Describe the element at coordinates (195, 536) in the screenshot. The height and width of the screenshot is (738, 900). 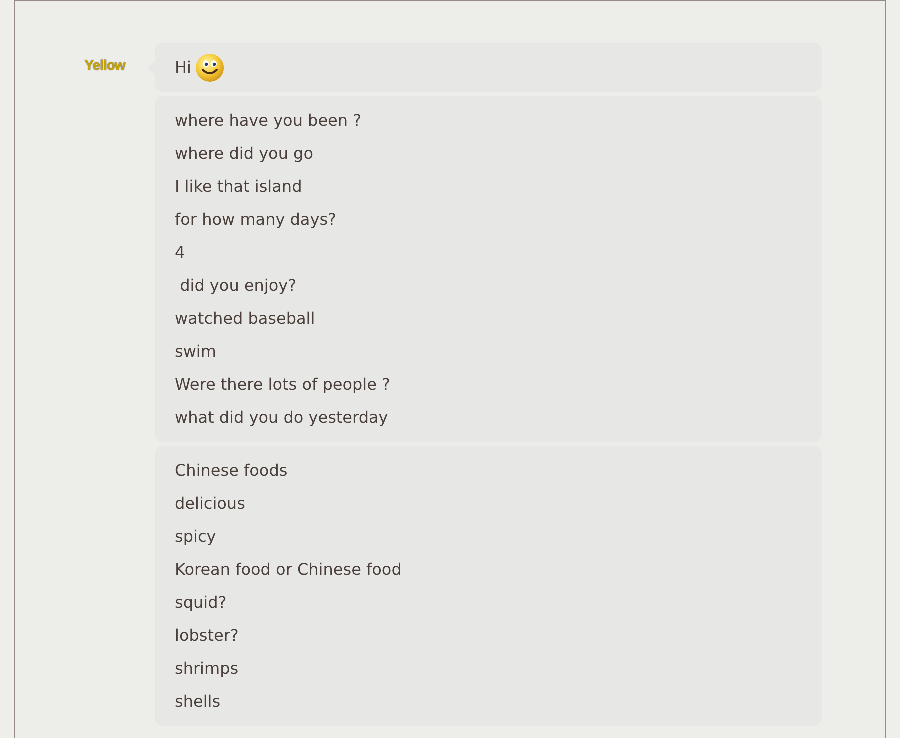
I see `message-text: spicy` at that location.